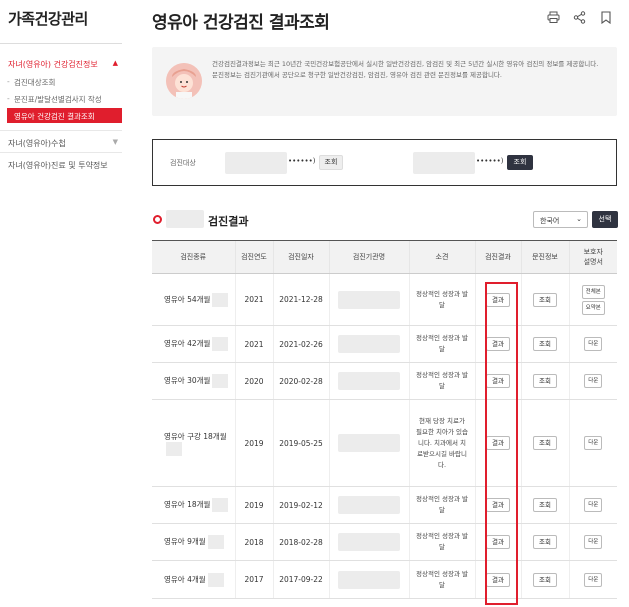  What do you see at coordinates (54, 99) in the screenshot?
I see `sidebar-item-questionnaire: 문진표/발달선별검사지 작성` at bounding box center [54, 99].